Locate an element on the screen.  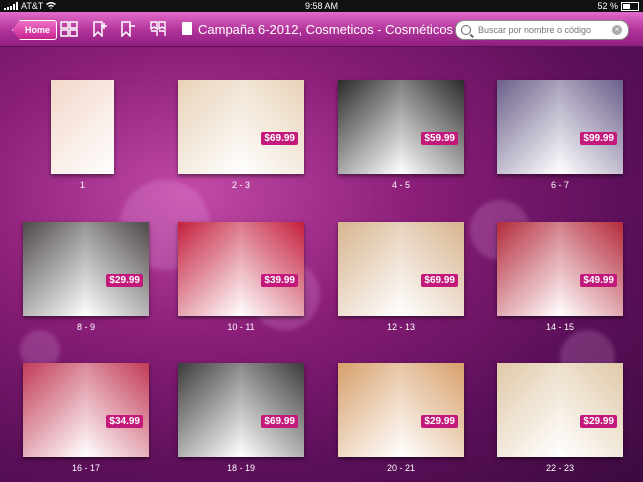
price-tag: $34.99 is located at coordinates (124, 421).